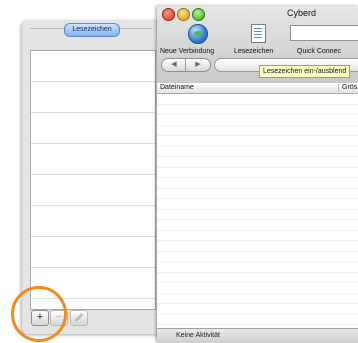 The height and width of the screenshot is (343, 358). I want to click on bookmarks-tab: Lesezeichen, so click(92, 30).